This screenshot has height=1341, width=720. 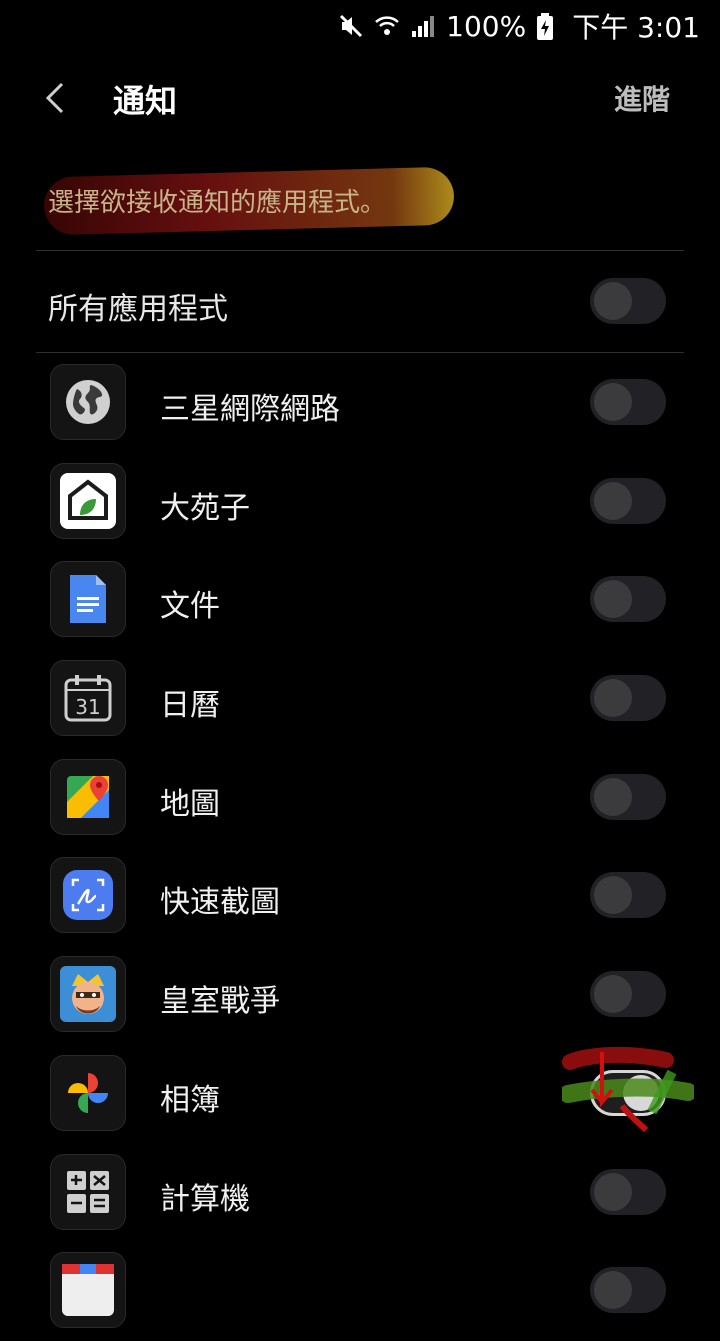 I want to click on all-apps-toggle, so click(x=628, y=301).